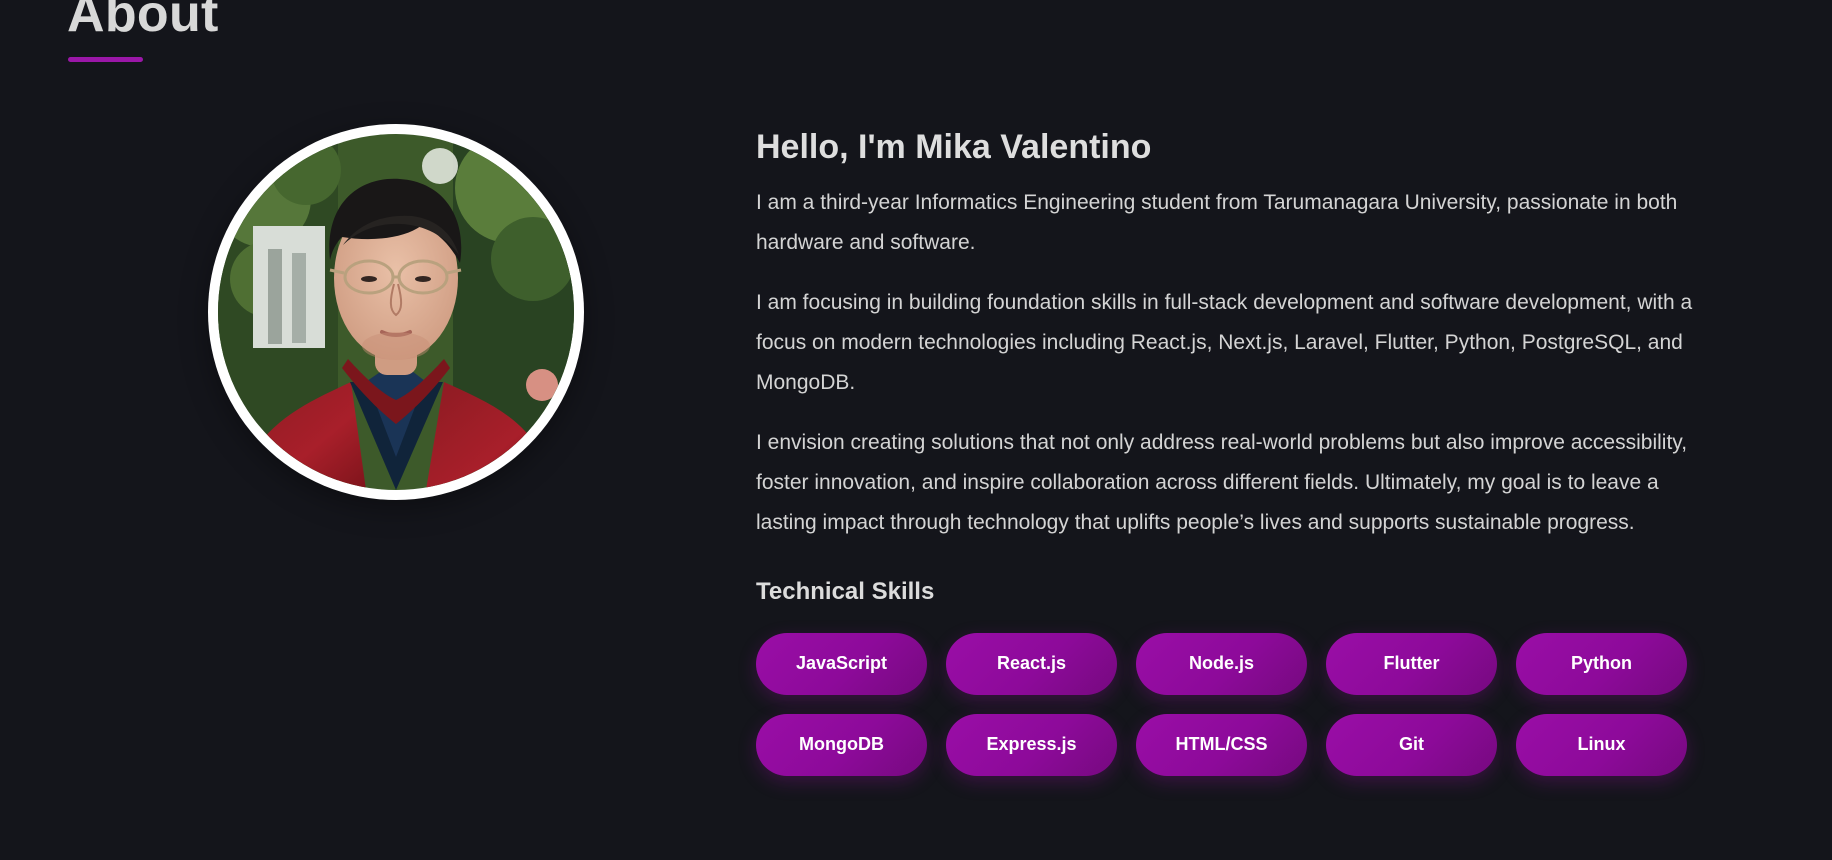 The image size is (1832, 860). What do you see at coordinates (1411, 744) in the screenshot?
I see `skill-chip-git: Git` at bounding box center [1411, 744].